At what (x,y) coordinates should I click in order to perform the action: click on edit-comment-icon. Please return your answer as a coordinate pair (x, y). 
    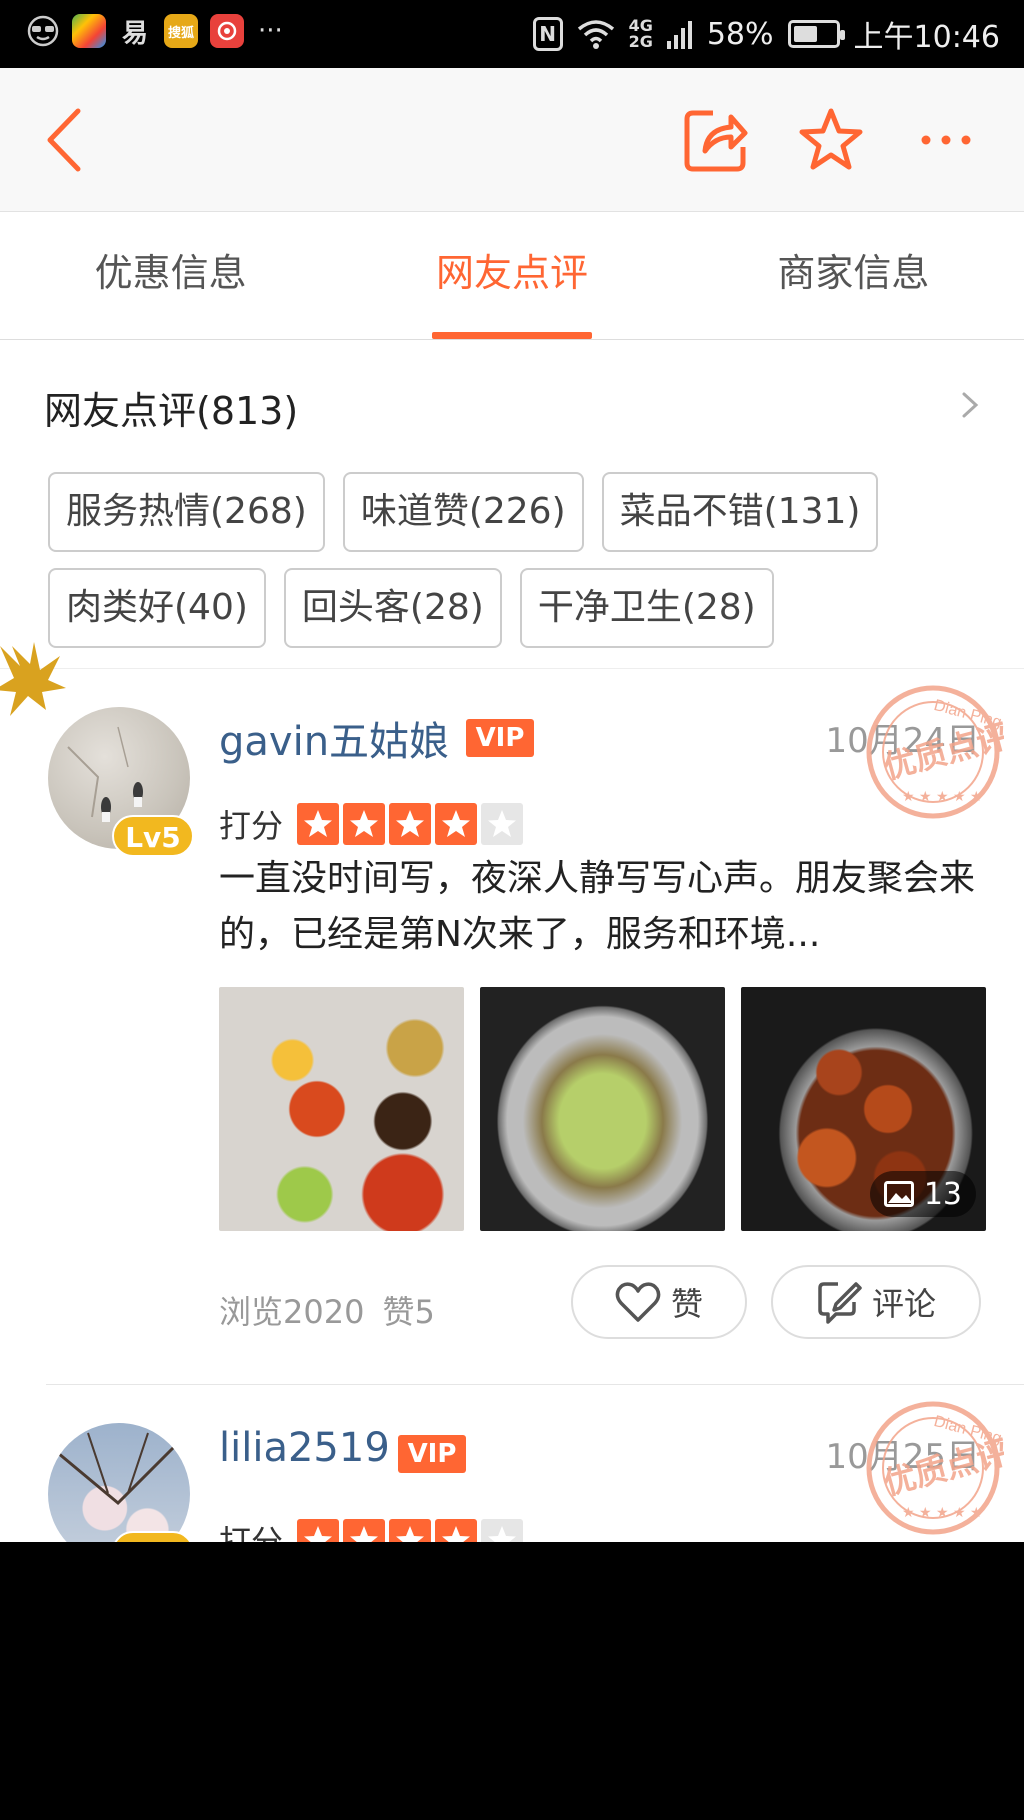
    Looking at the image, I should click on (840, 1303).